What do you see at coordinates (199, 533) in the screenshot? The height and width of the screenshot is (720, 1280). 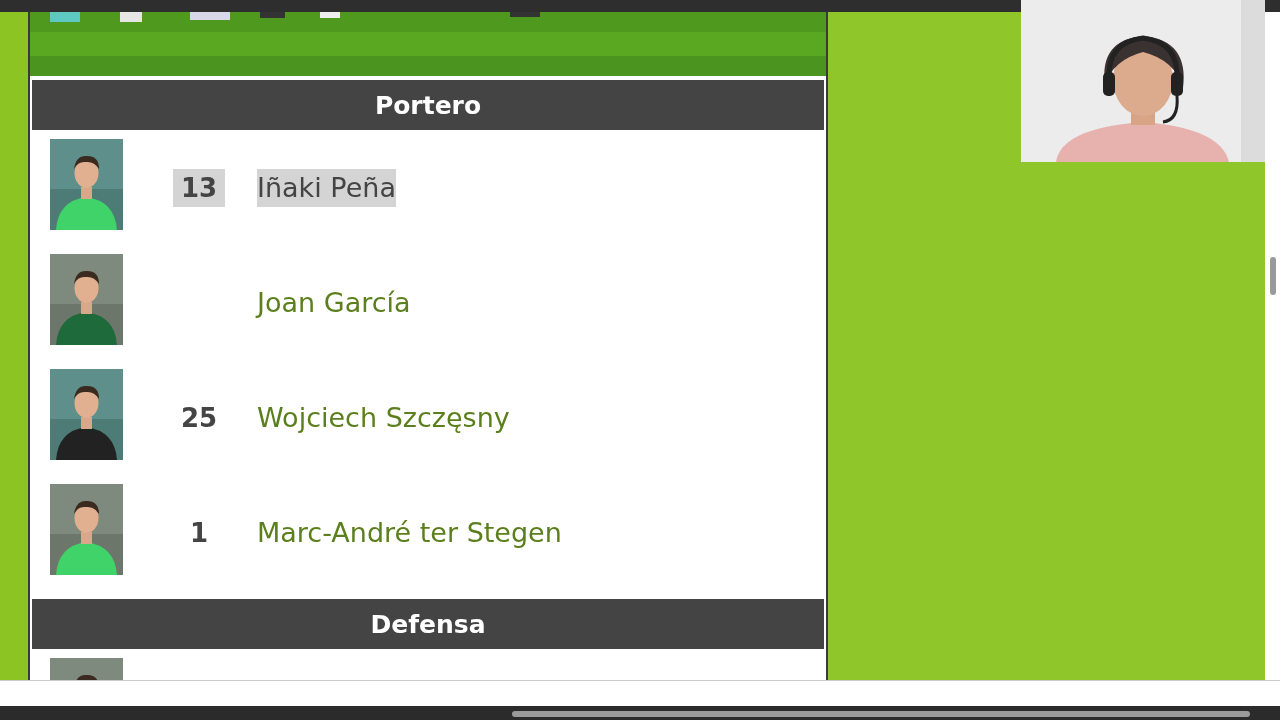 I see `shirt-number: 1` at bounding box center [199, 533].